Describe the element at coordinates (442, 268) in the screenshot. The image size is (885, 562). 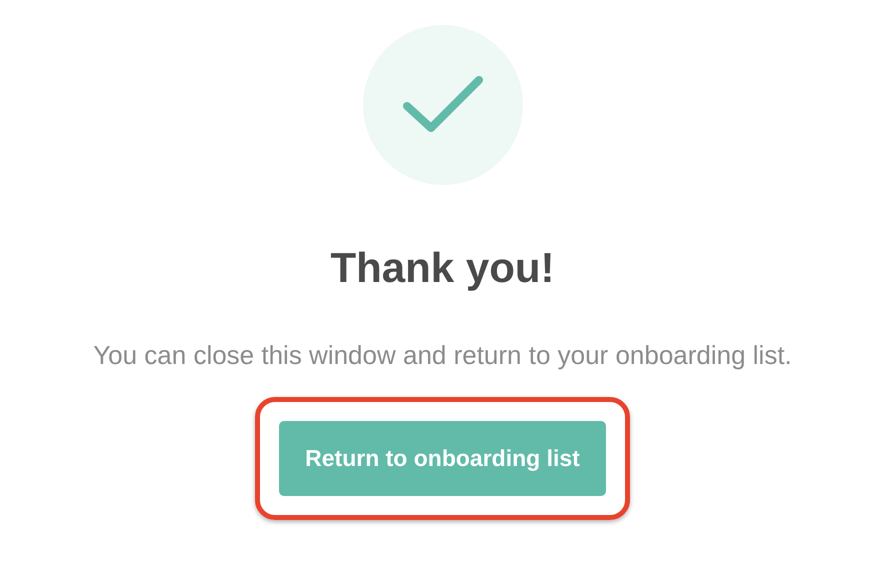
I see `heading: Thank you!` at that location.